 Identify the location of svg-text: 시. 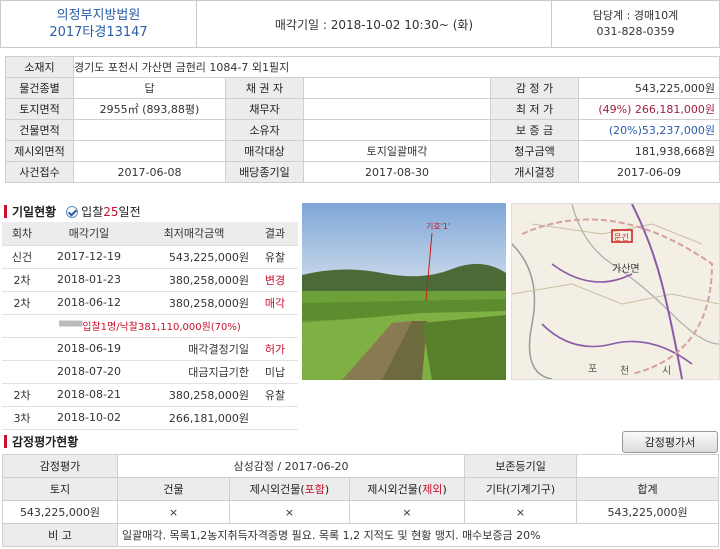
(666, 371).